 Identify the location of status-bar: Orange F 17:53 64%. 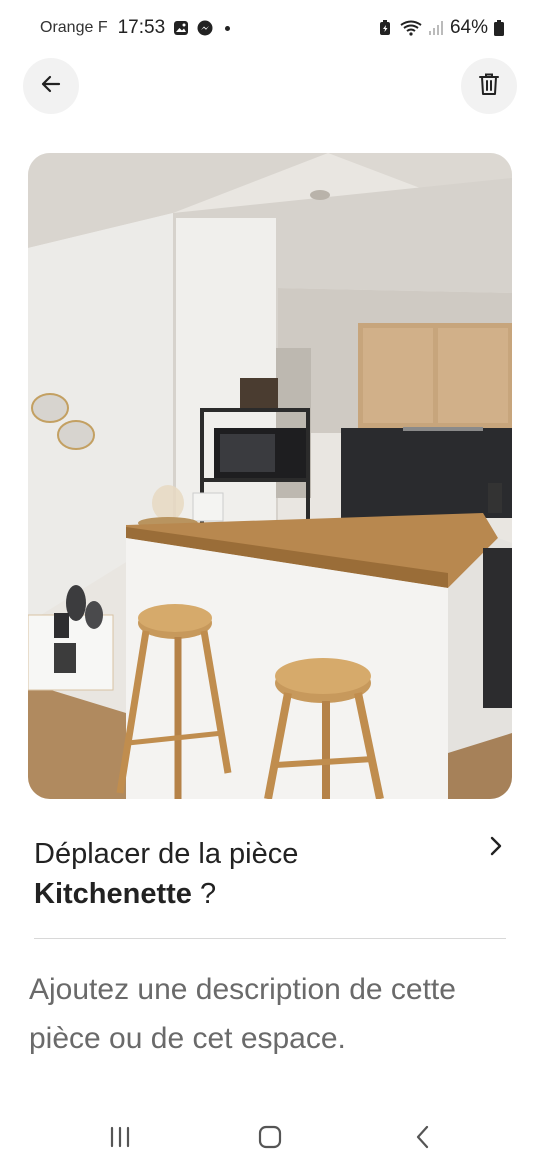
(270, 29).